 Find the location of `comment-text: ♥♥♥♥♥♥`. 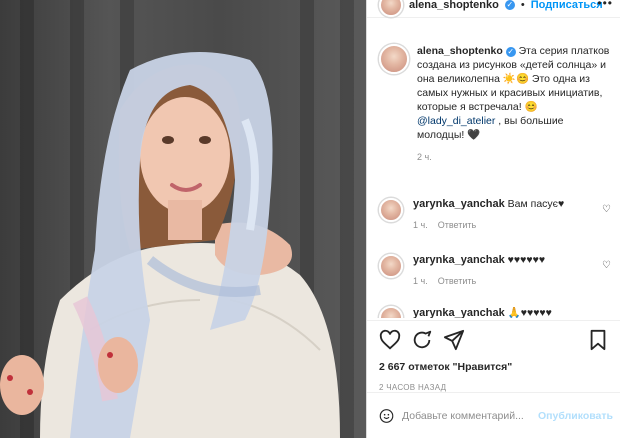

comment-text: ♥♥♥♥♥♥ is located at coordinates (526, 260).